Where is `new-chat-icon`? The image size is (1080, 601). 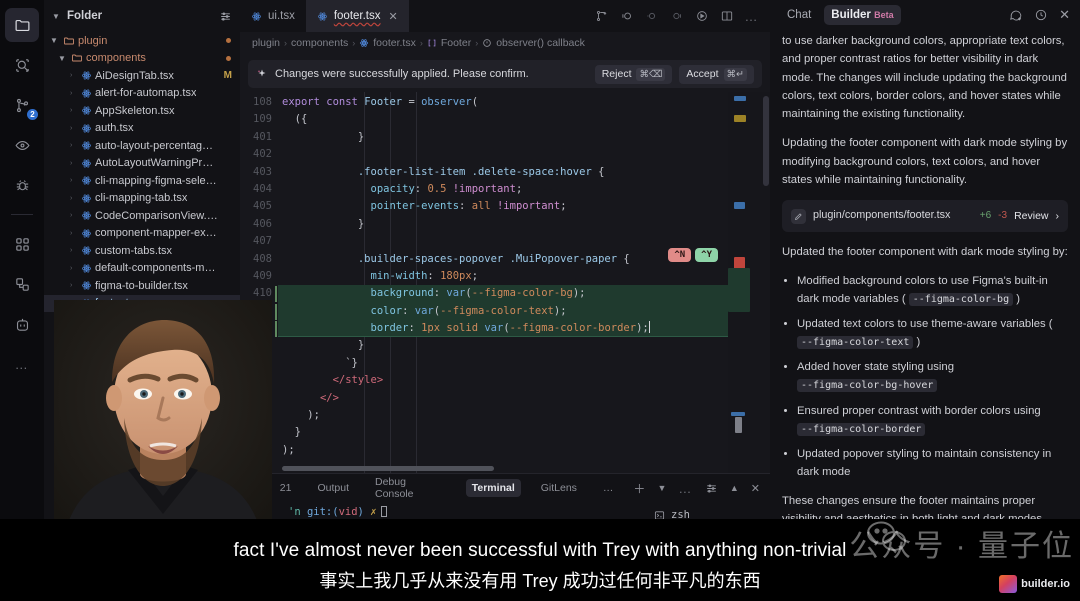
new-chat-icon is located at coordinates (1016, 15).